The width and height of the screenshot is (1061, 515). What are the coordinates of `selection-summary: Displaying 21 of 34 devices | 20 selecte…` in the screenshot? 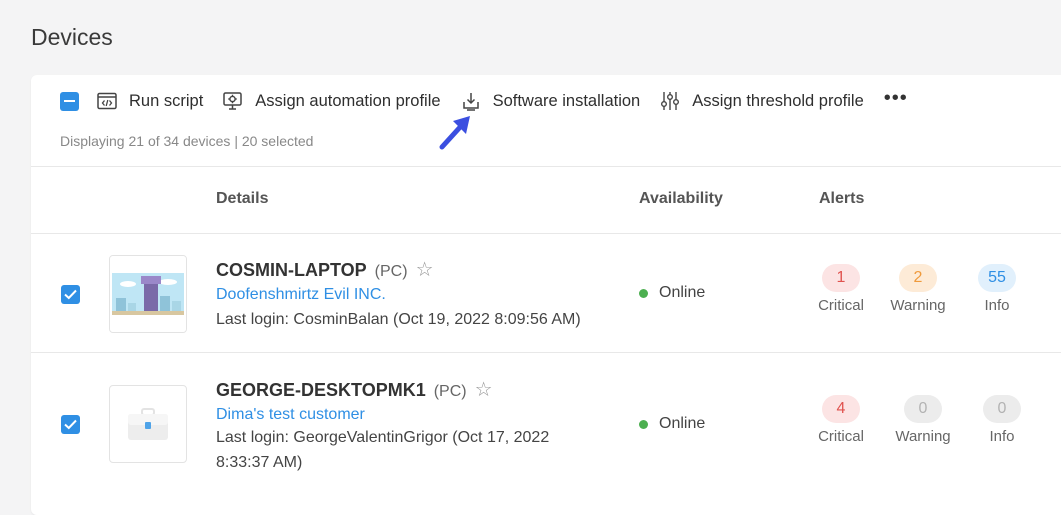 It's located at (187, 141).